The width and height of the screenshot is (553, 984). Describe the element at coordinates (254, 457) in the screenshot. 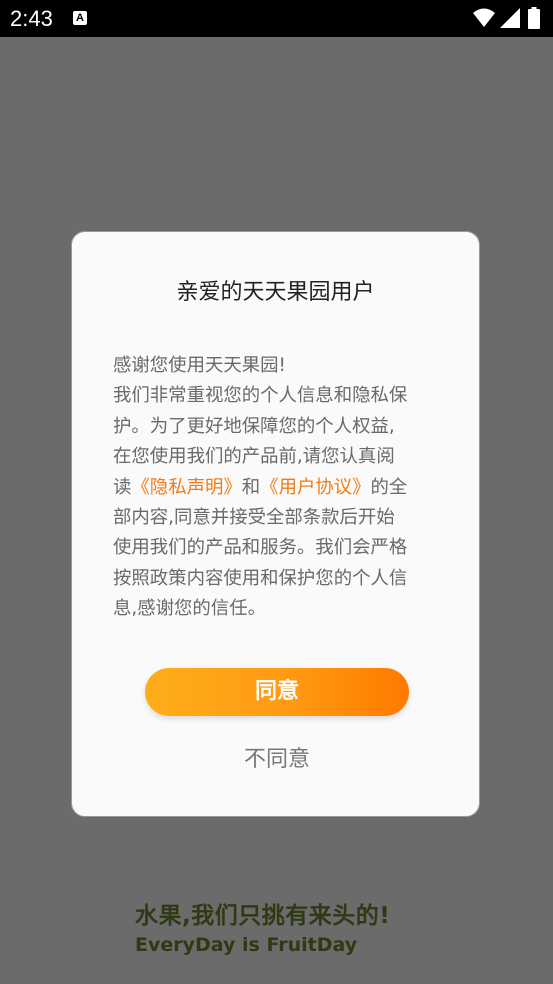

I see `body-line: 在您使用我们的产品前,请您认真阅` at that location.